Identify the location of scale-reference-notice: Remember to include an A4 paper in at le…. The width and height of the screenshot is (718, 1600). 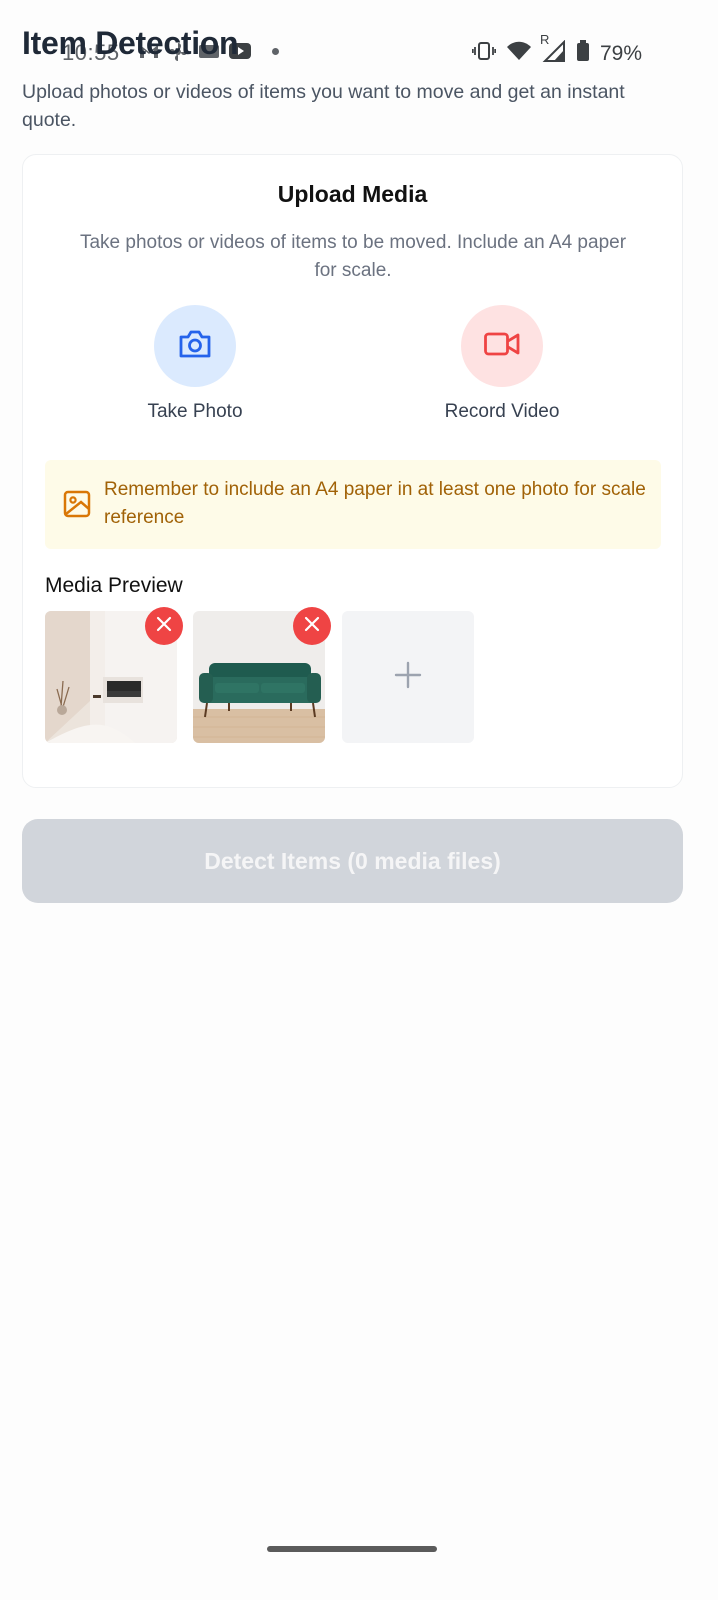
(353, 504).